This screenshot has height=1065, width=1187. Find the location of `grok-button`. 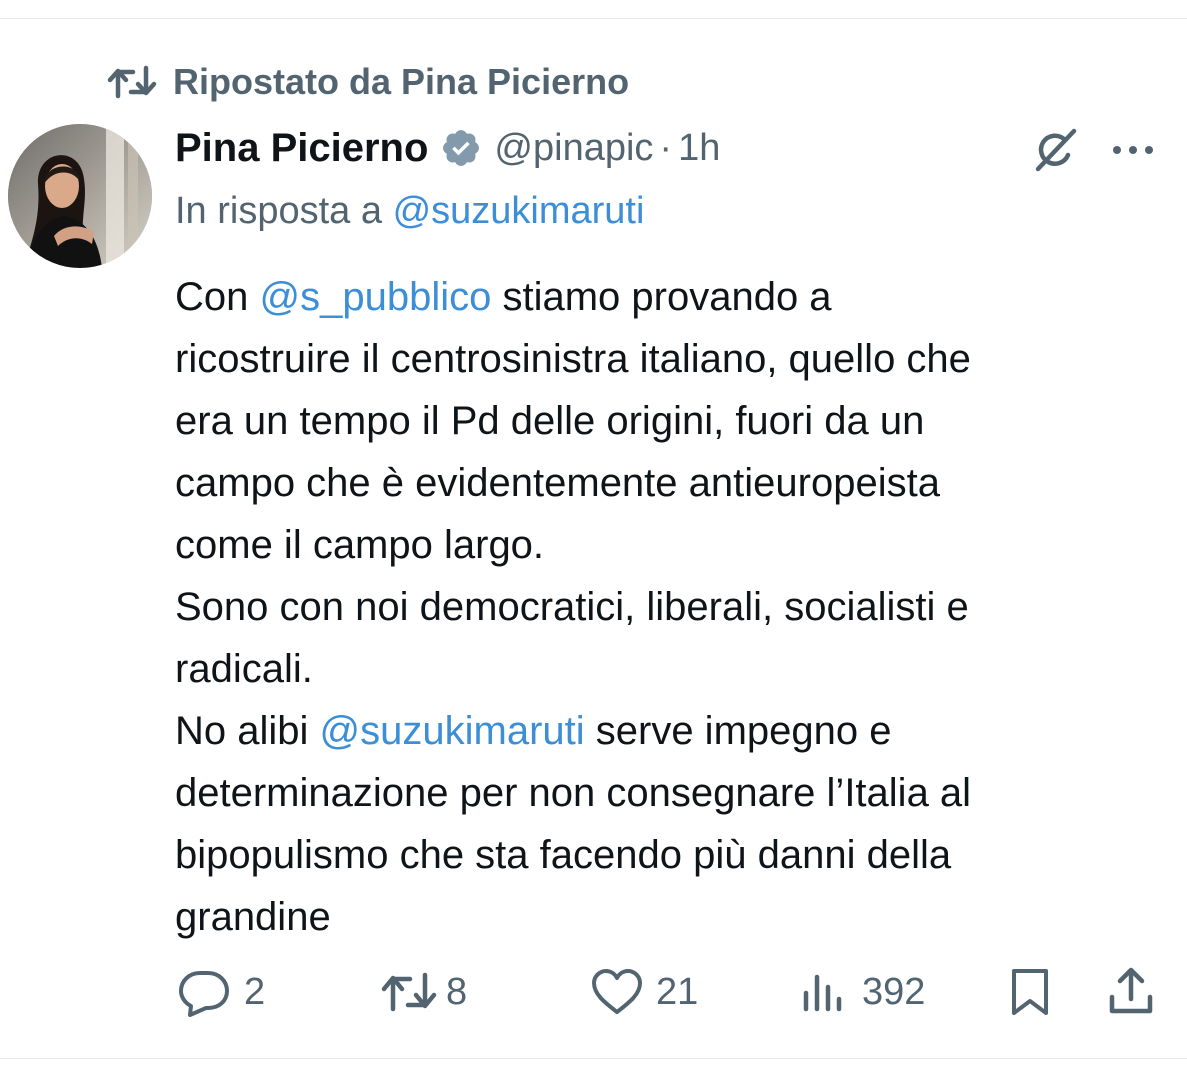

grok-button is located at coordinates (1055, 150).